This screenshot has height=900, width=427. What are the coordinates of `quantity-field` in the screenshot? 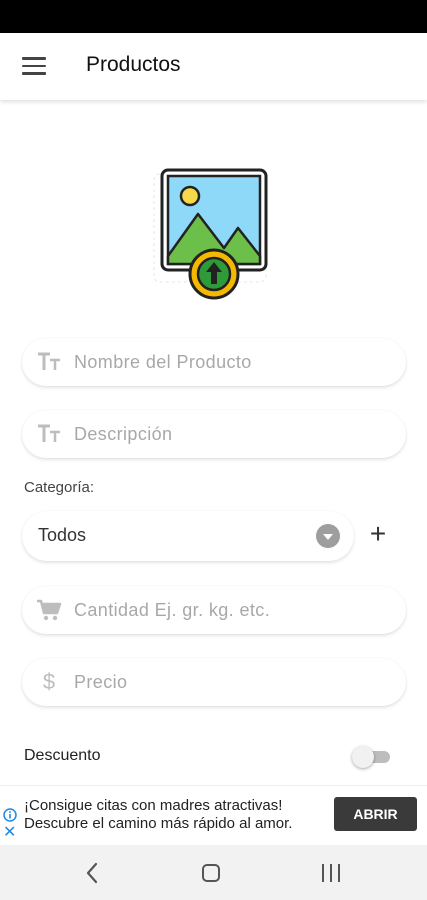 It's located at (214, 610).